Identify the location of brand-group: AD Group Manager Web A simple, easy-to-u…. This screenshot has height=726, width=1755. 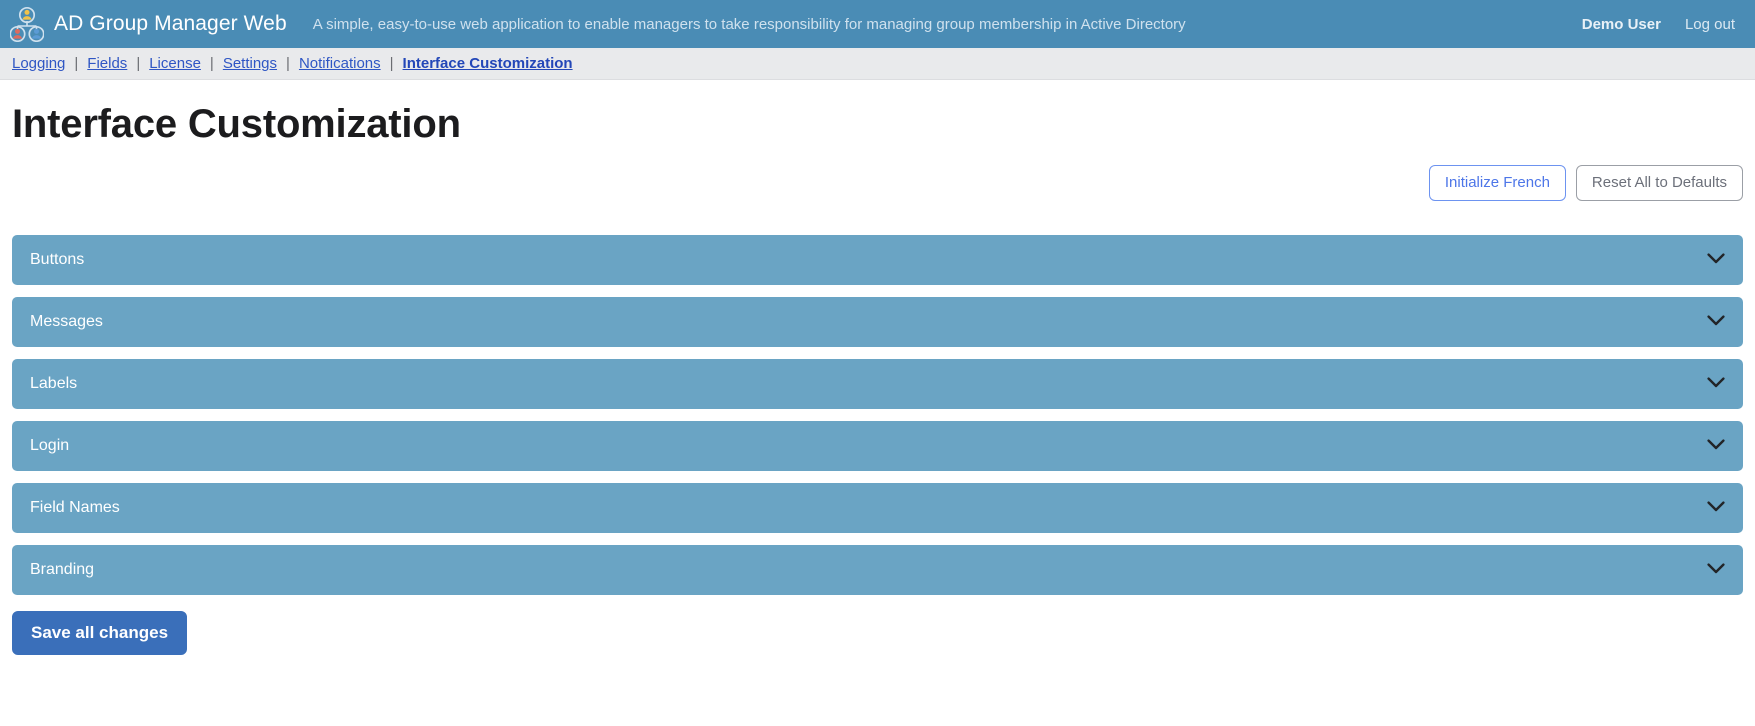
(598, 24).